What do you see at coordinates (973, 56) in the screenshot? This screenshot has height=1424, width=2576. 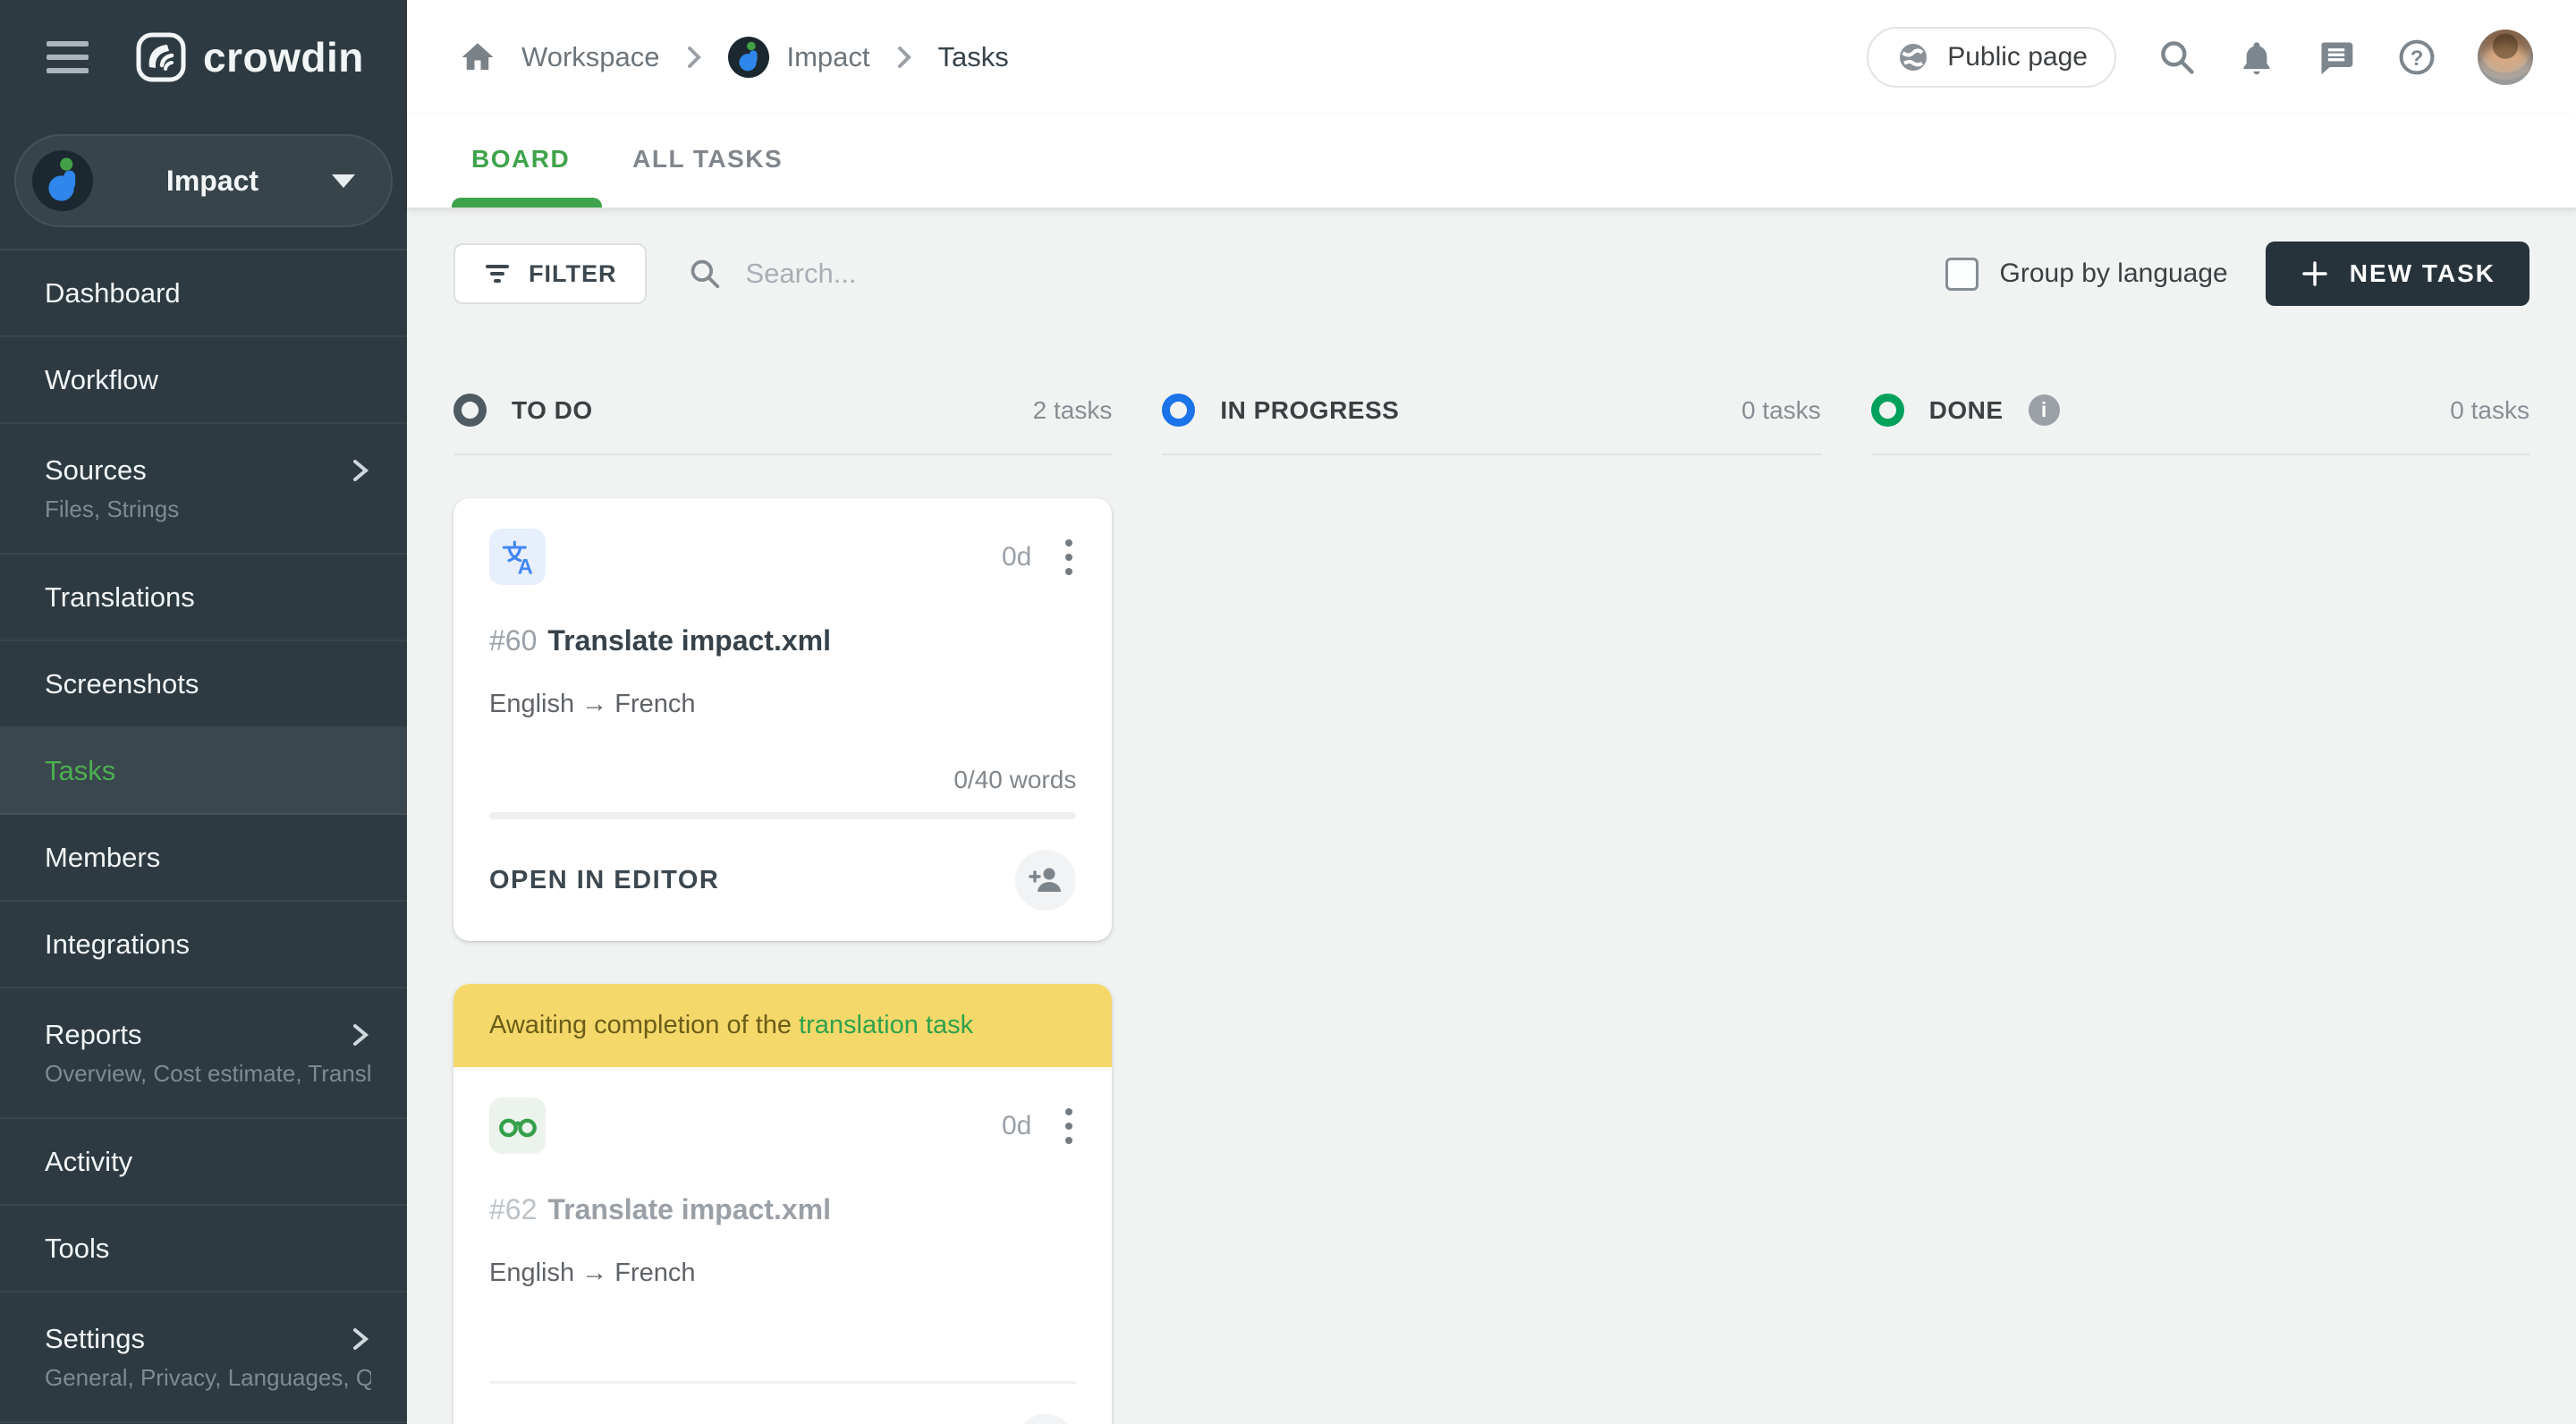 I see `breadcrumb-tasks: Tasks` at bounding box center [973, 56].